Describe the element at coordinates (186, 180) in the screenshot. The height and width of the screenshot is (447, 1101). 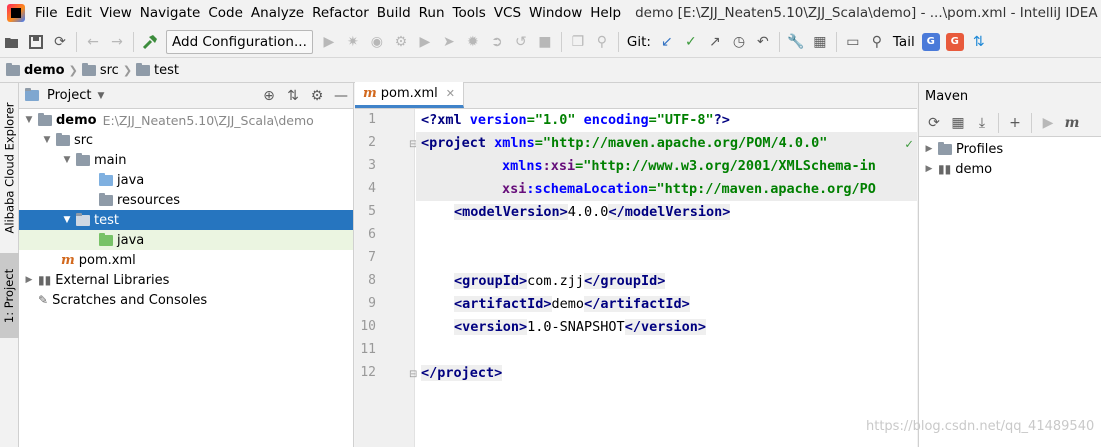
I see `tree-item-java: java` at that location.